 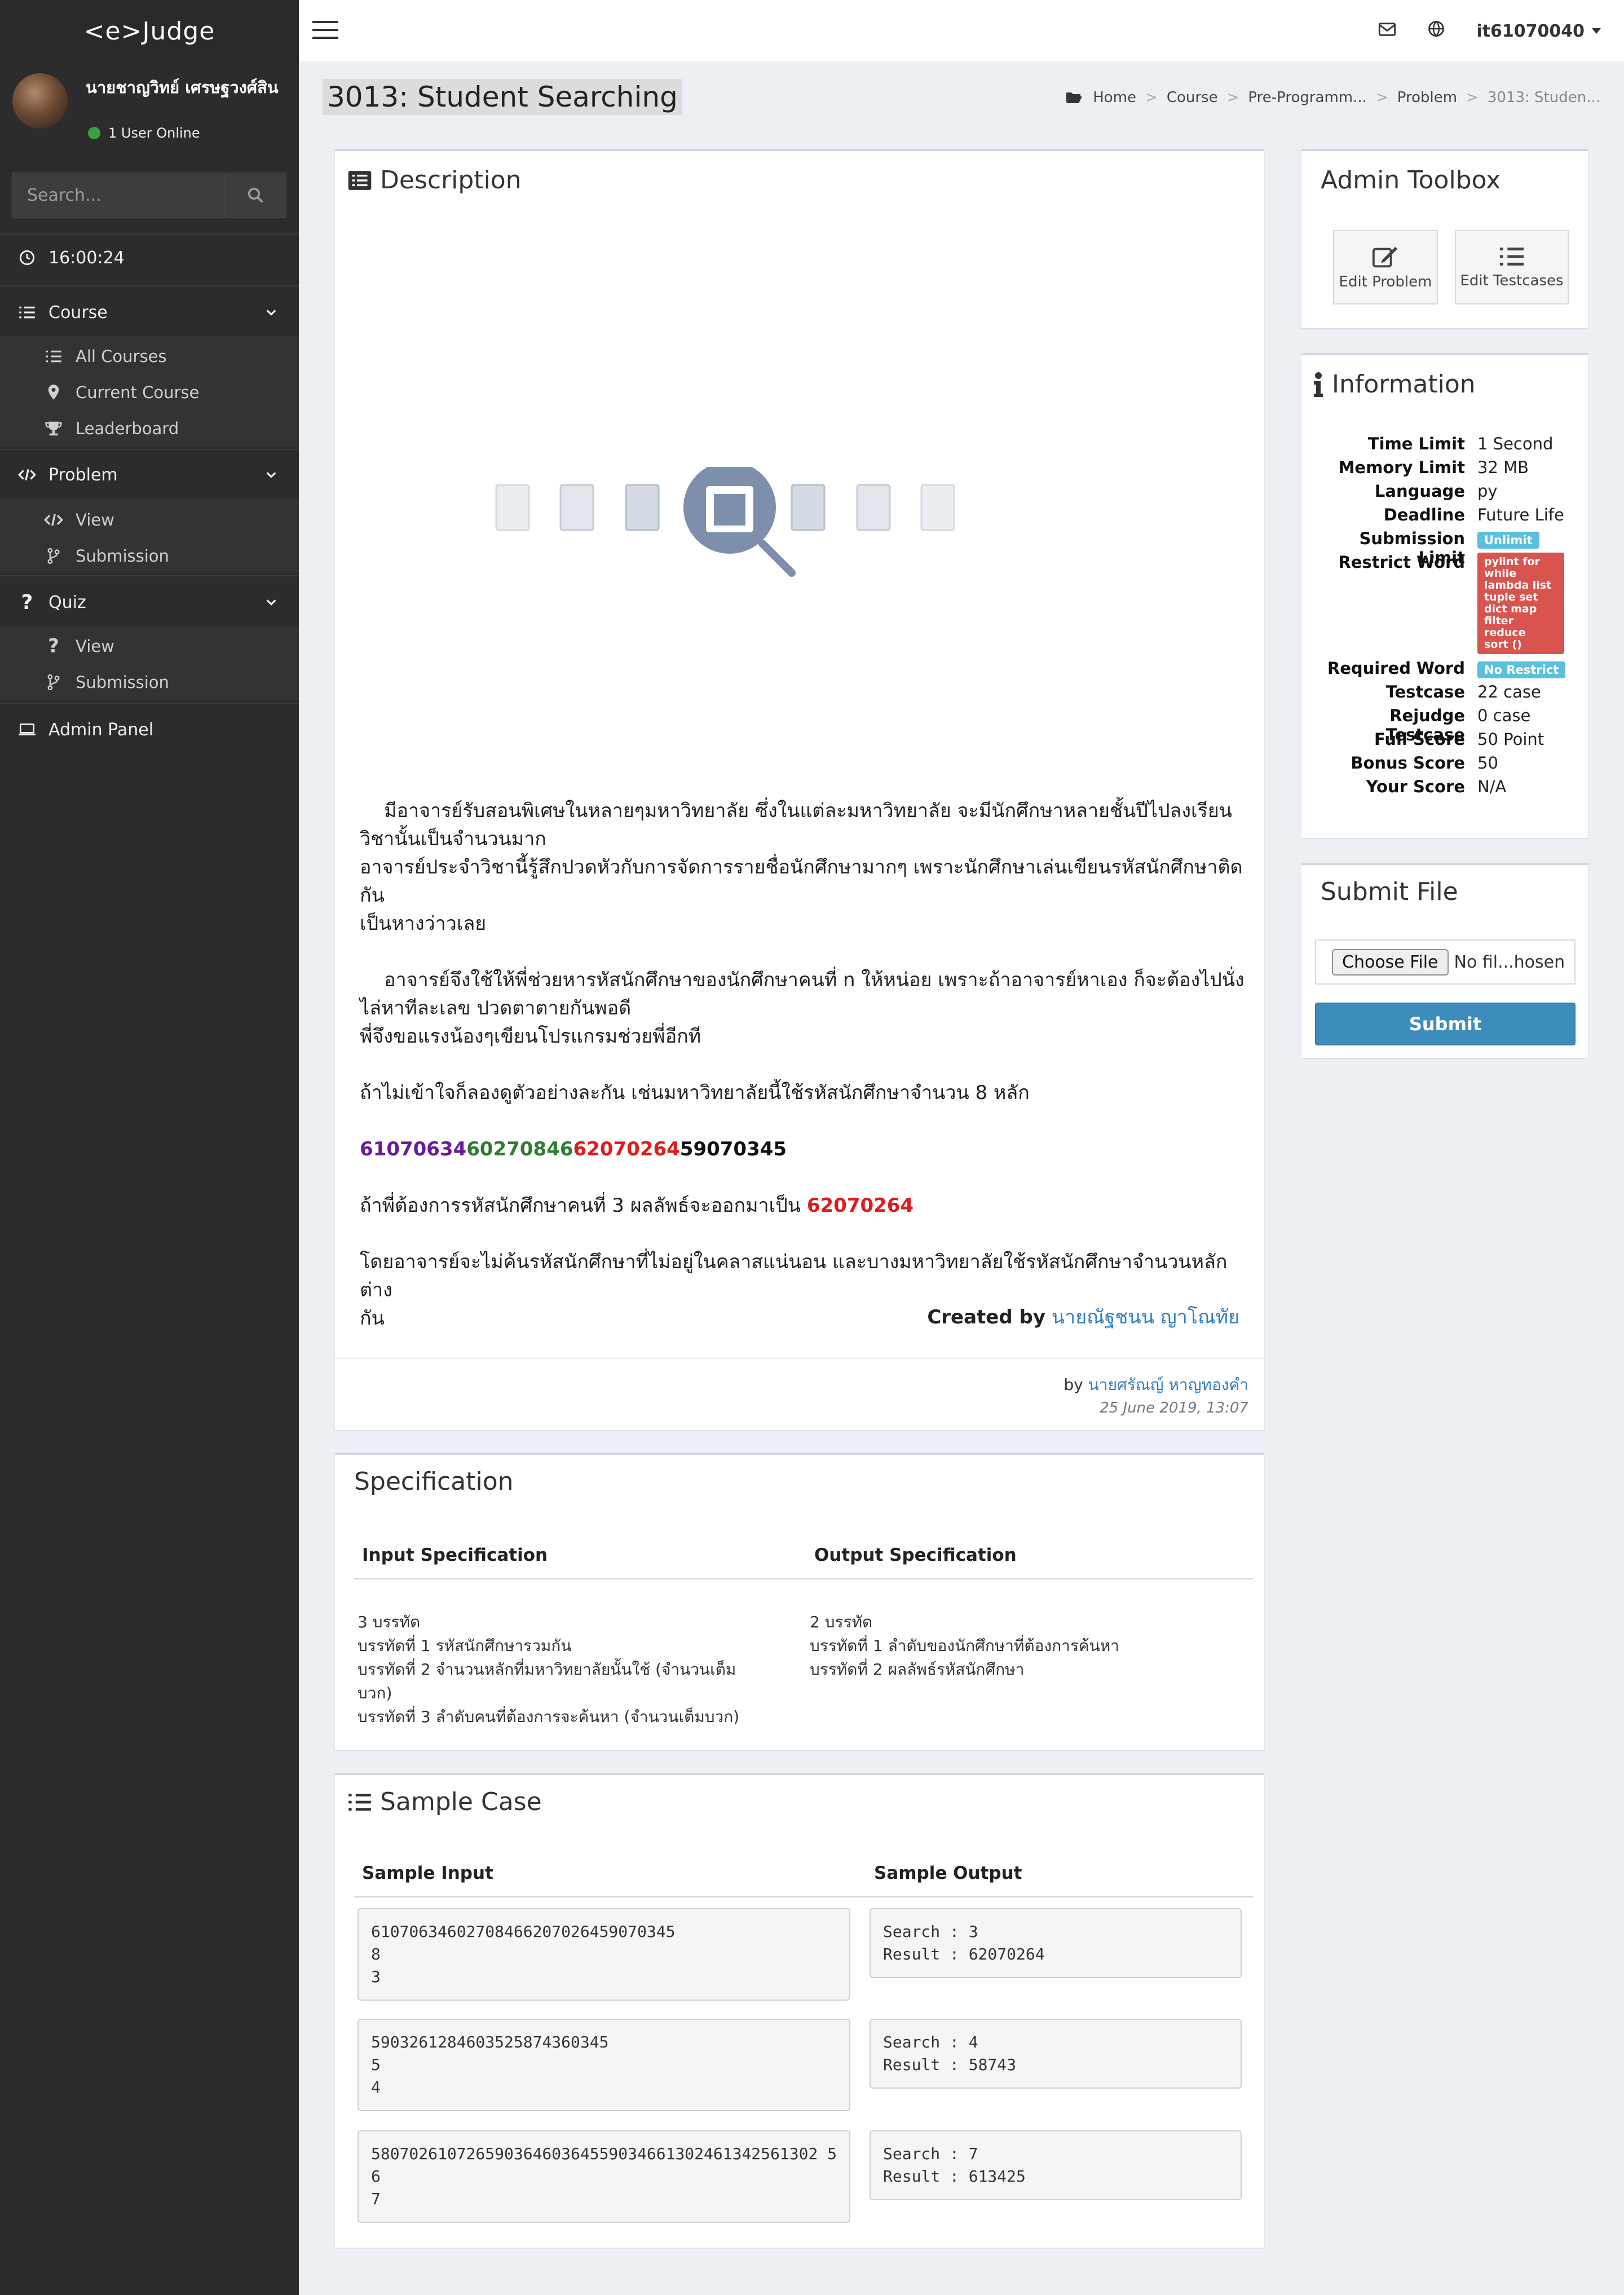 What do you see at coordinates (149, 729) in the screenshot?
I see `sidebar-item-admin-panel: Admin Panel` at bounding box center [149, 729].